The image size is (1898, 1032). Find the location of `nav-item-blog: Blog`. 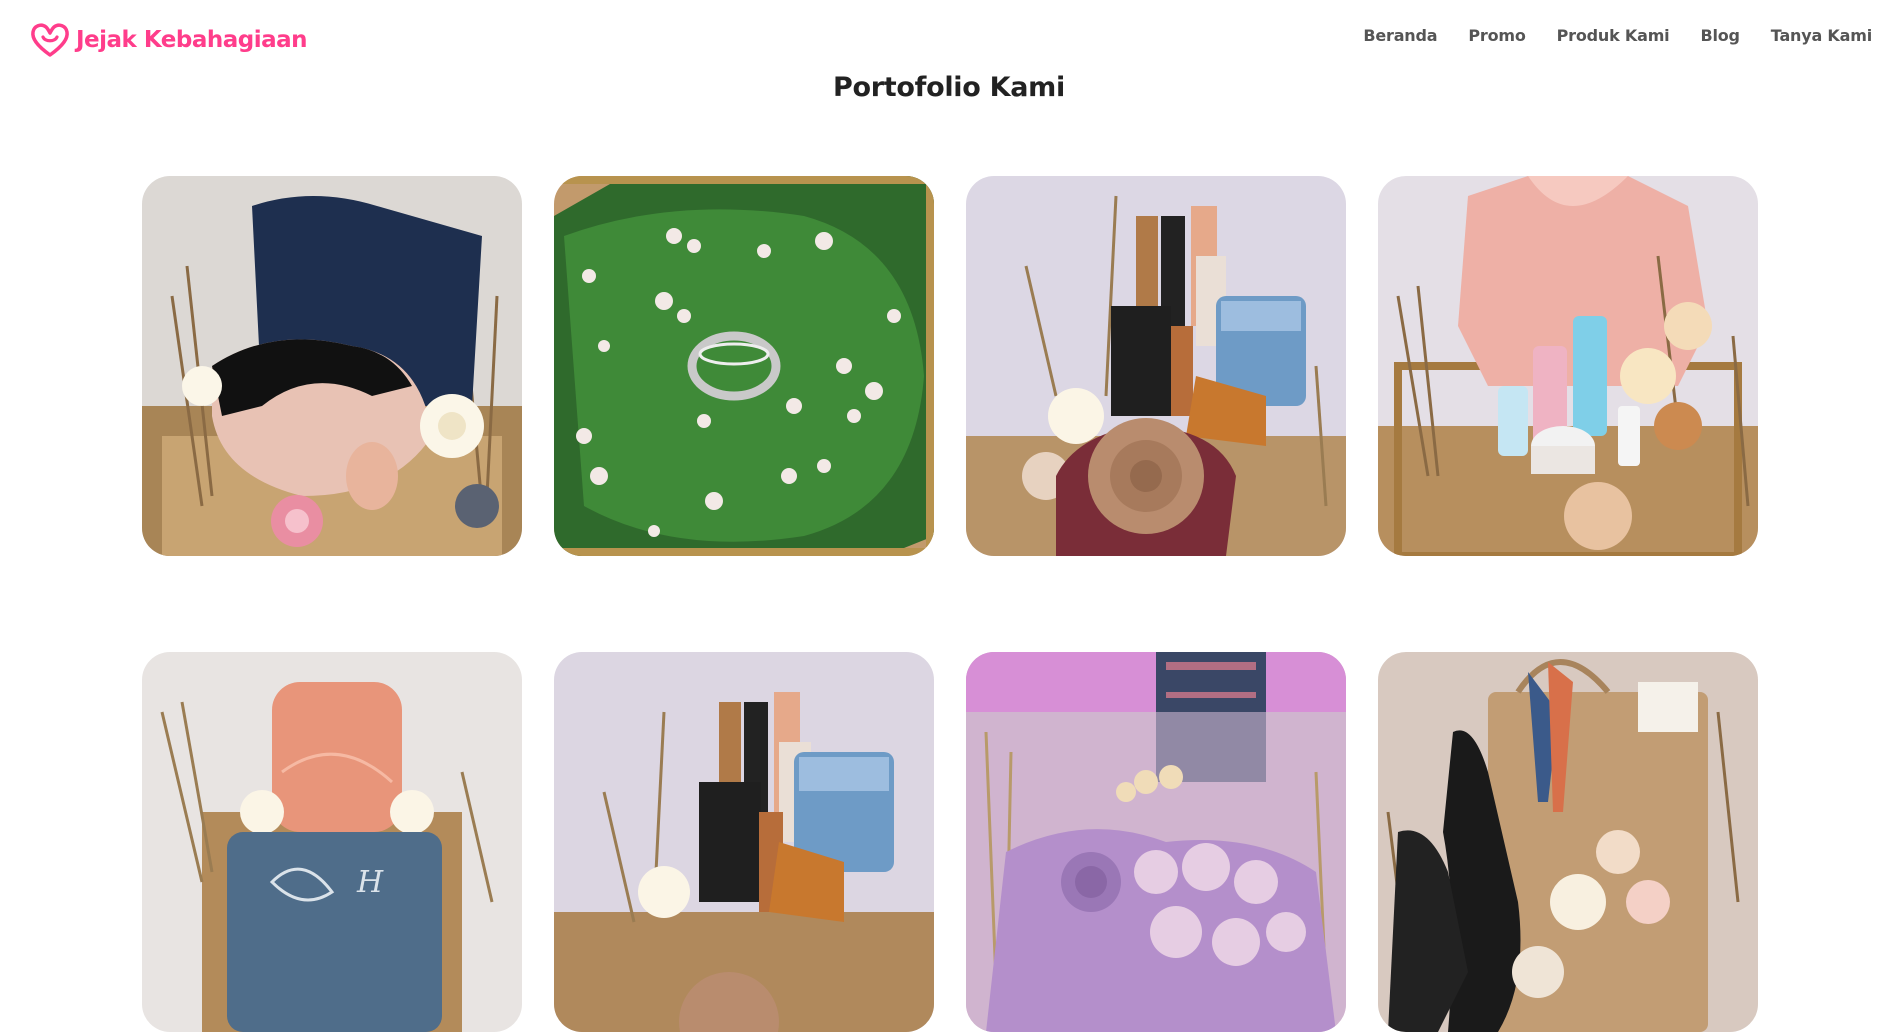

nav-item-blog: Blog is located at coordinates (1720, 35).